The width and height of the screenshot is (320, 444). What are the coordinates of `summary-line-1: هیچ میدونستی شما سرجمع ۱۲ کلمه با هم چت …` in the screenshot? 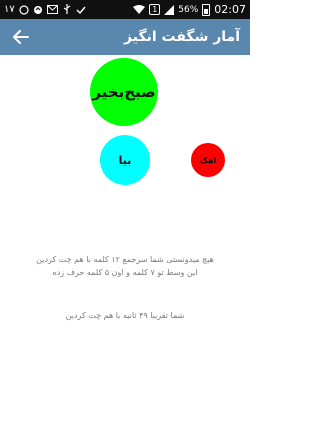 It's located at (125, 259).